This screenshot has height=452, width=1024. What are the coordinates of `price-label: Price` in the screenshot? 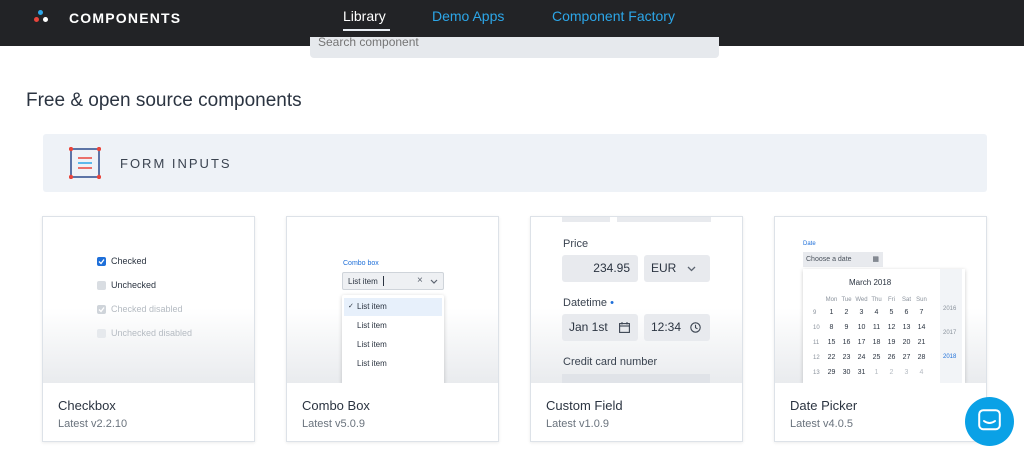 It's located at (576, 244).